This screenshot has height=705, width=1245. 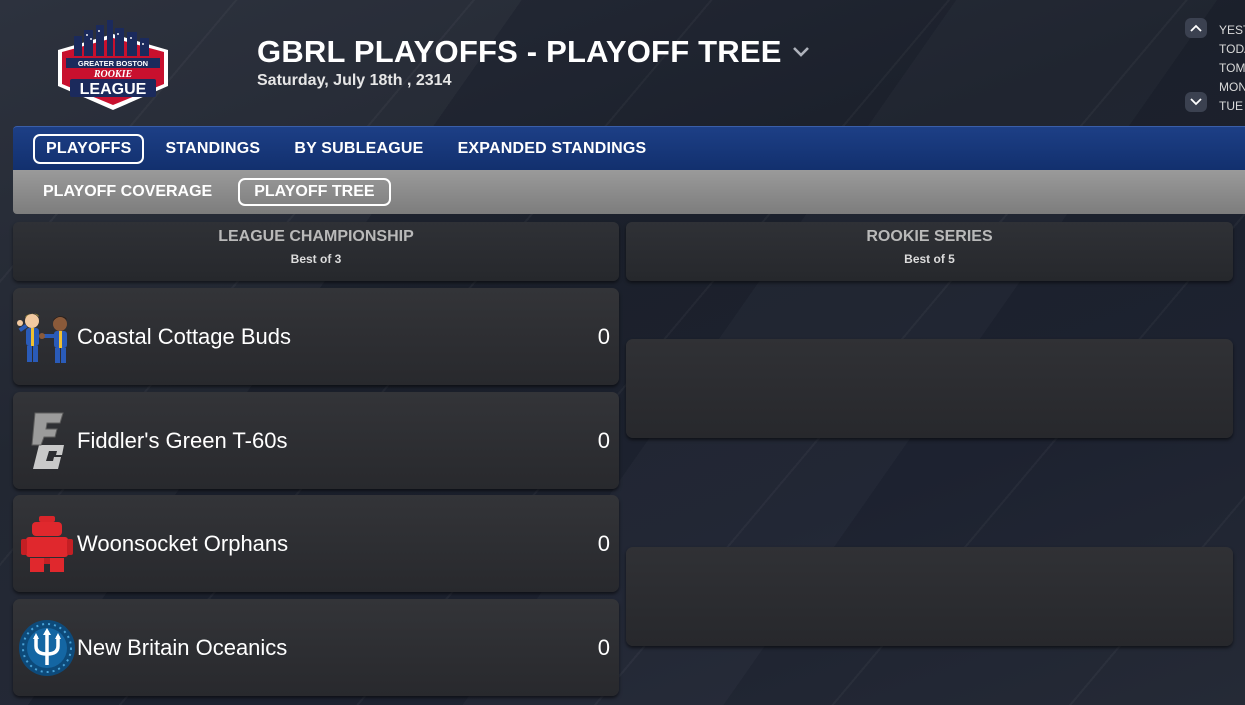 What do you see at coordinates (316, 259) in the screenshot?
I see `round-series-length: Best of 3` at bounding box center [316, 259].